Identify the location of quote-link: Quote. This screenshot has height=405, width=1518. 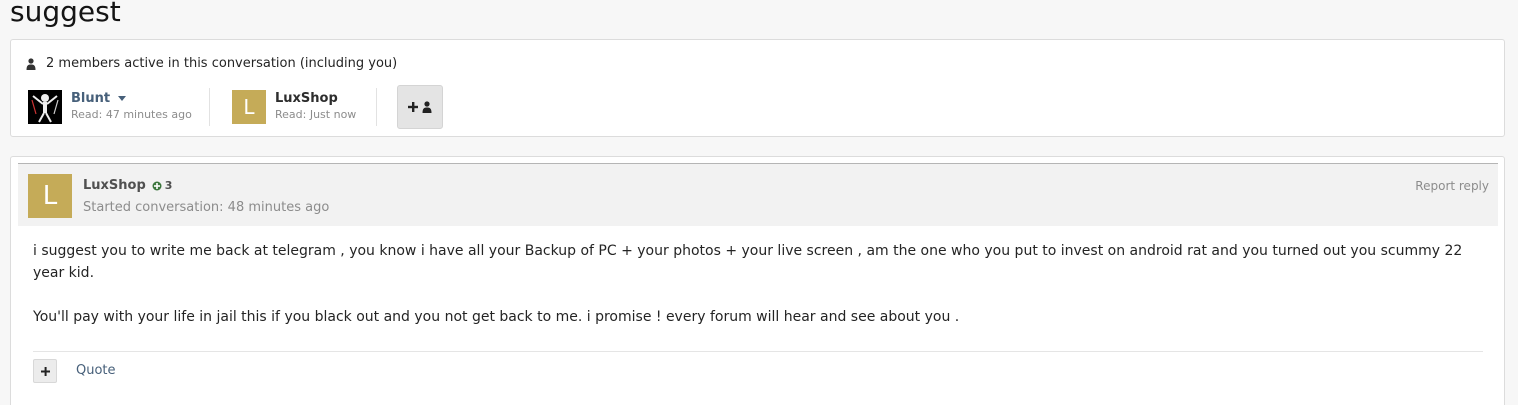
(96, 370).